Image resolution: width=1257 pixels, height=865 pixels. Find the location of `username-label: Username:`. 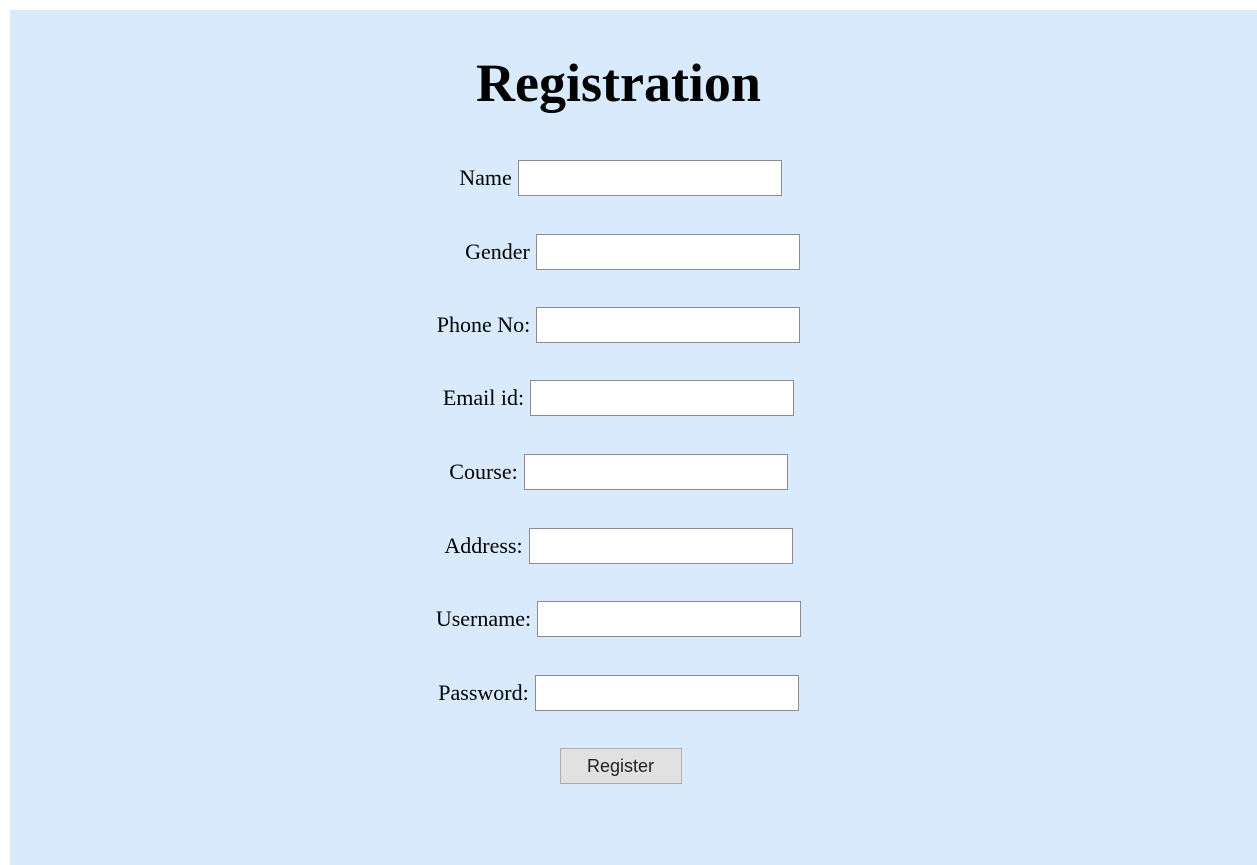

username-label: Username: is located at coordinates (483, 618).